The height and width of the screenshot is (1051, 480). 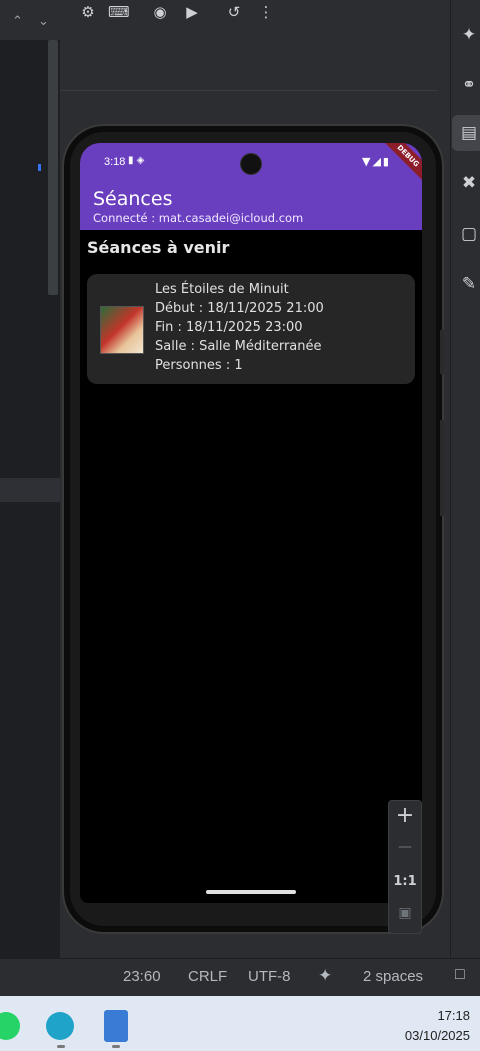 I want to click on edge-app-icon, so click(x=60, y=1026).